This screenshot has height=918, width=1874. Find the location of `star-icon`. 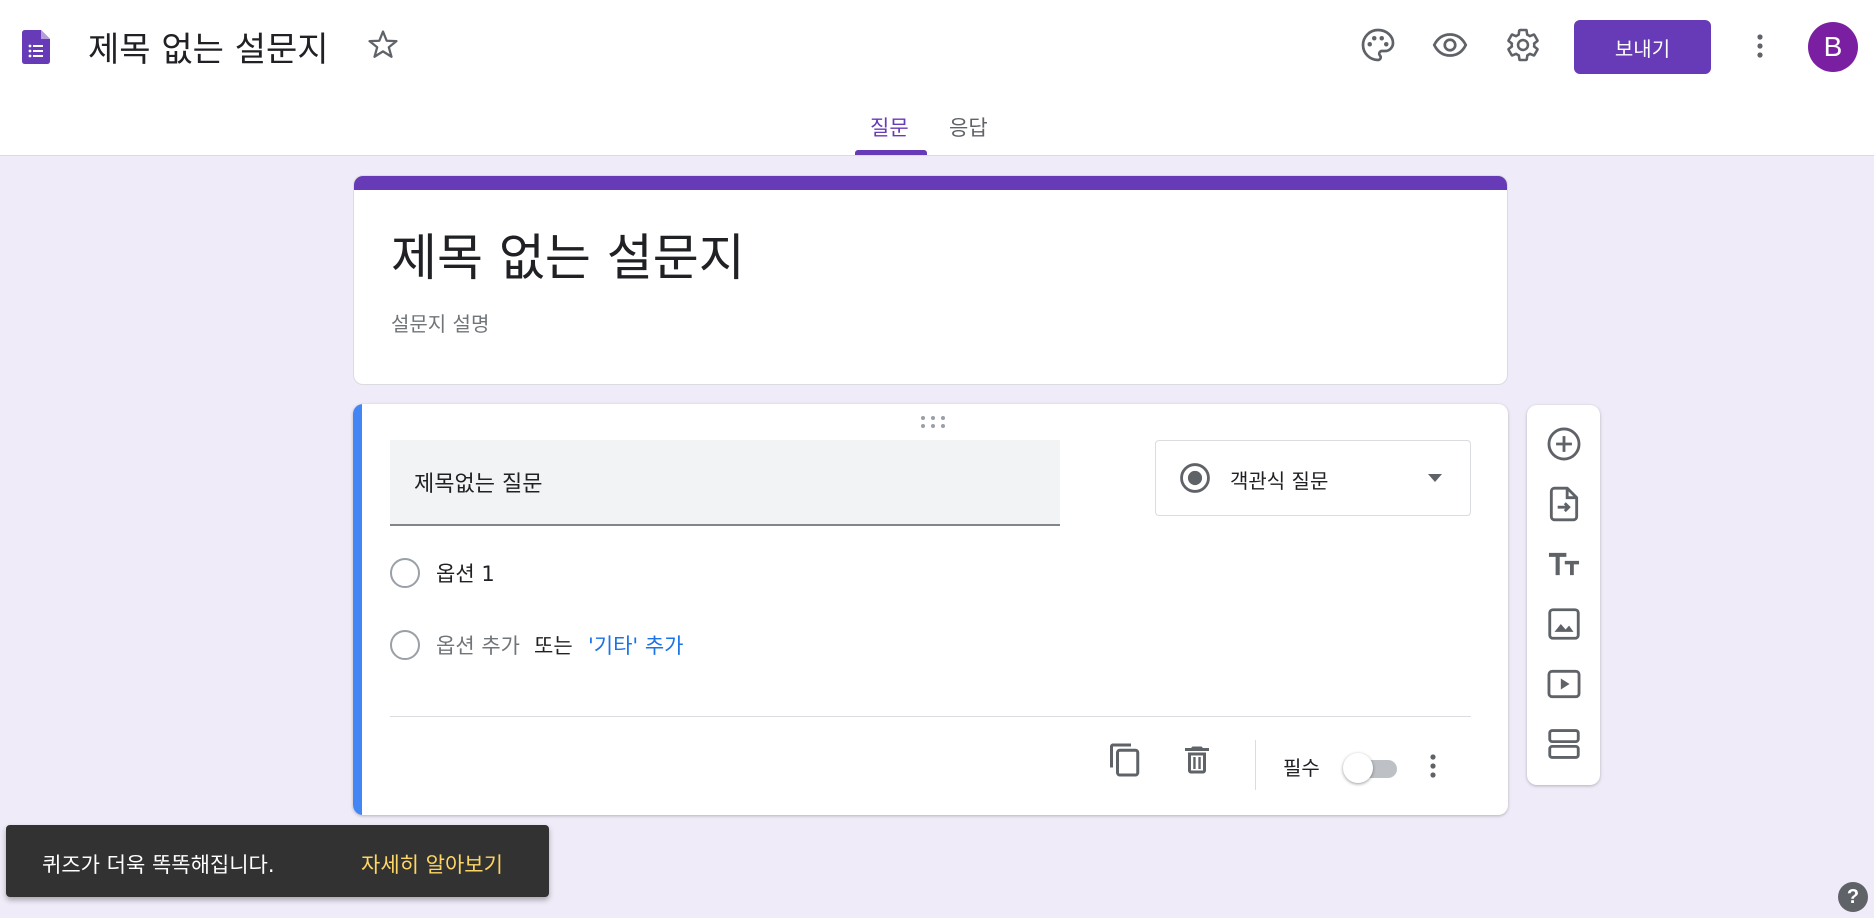

star-icon is located at coordinates (383, 45).